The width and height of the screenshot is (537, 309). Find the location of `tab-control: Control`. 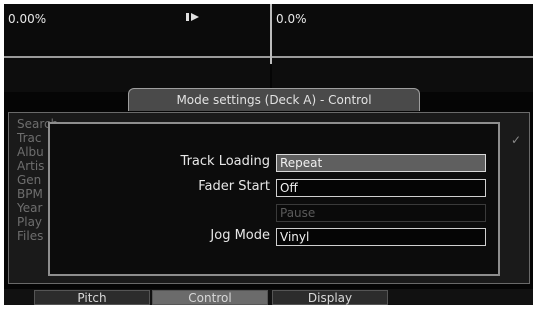

tab-control: Control is located at coordinates (210, 297).